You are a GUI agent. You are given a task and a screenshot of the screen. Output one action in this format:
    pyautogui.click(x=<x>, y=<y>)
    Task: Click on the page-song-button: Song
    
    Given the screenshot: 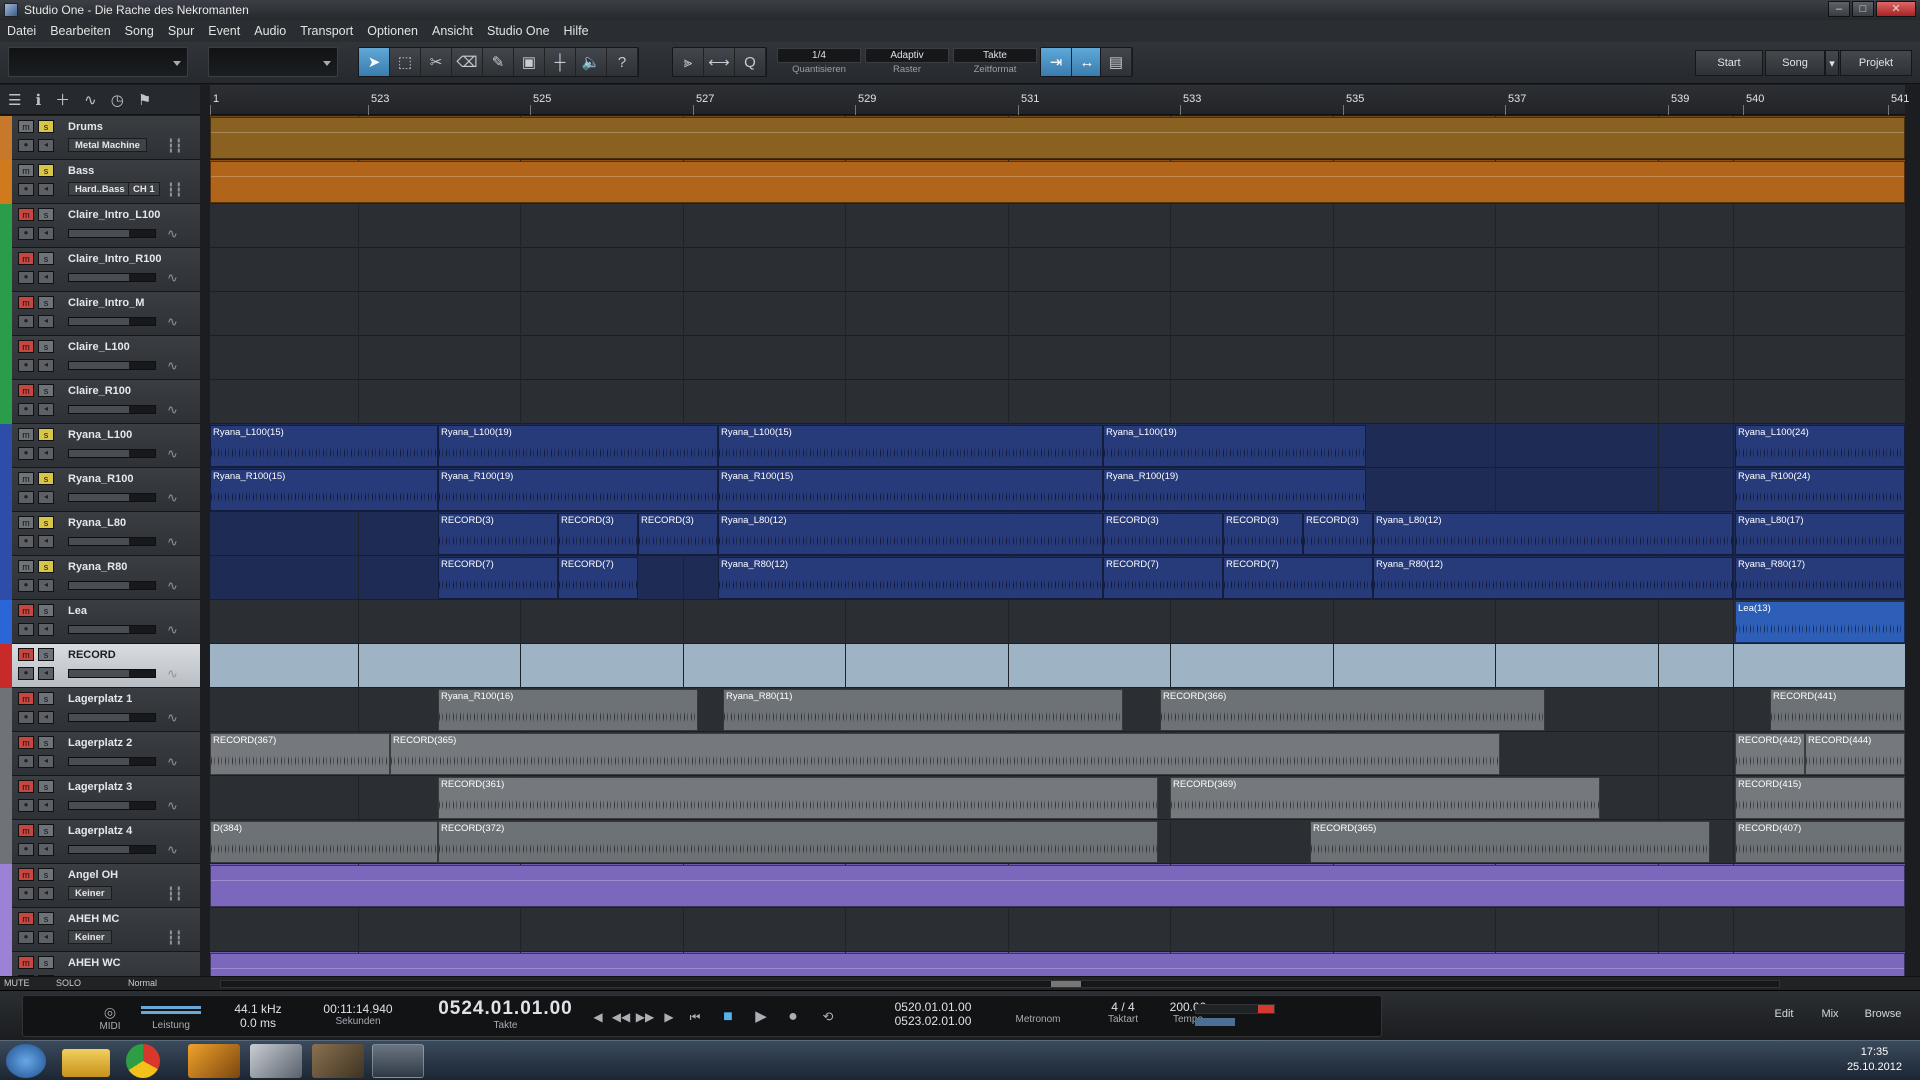 What is the action you would take?
    pyautogui.click(x=1795, y=63)
    